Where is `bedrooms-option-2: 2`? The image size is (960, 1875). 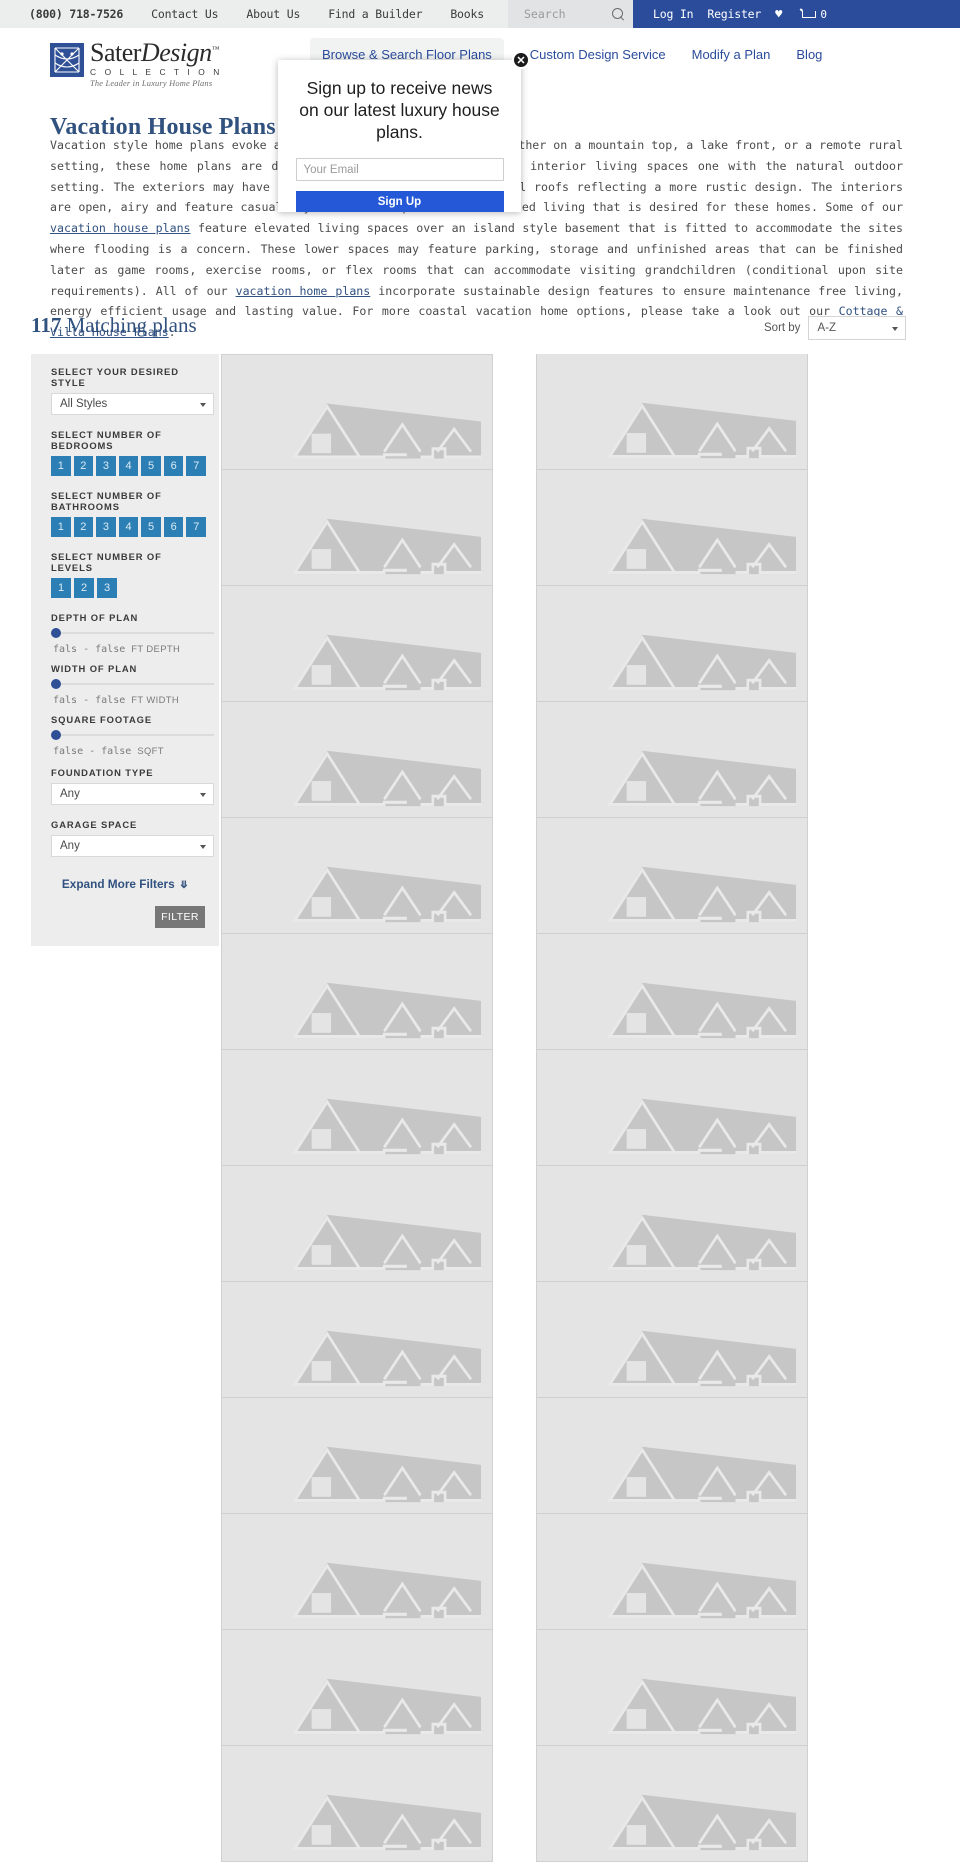 bedrooms-option-2: 2 is located at coordinates (83, 466).